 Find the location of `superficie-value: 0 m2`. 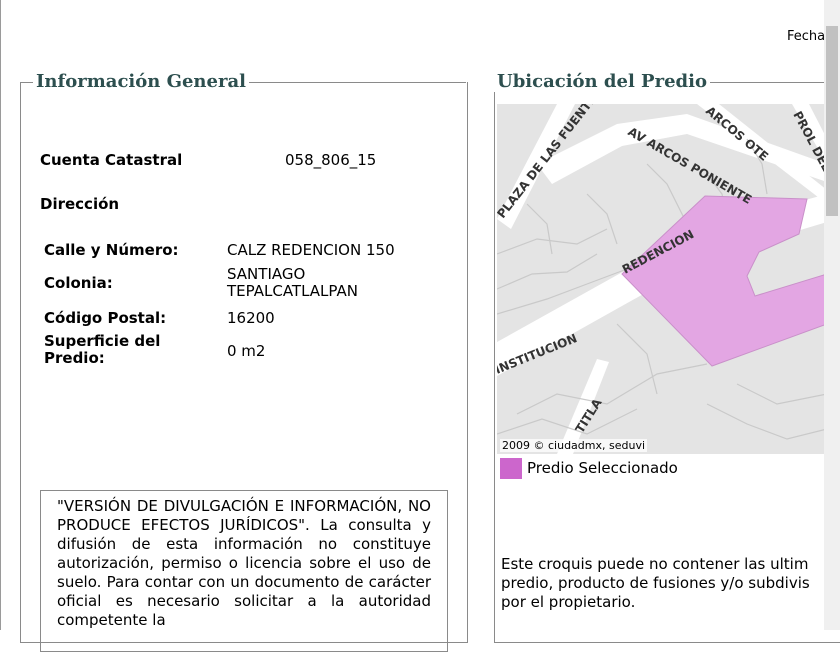

superficie-value: 0 m2 is located at coordinates (246, 351).